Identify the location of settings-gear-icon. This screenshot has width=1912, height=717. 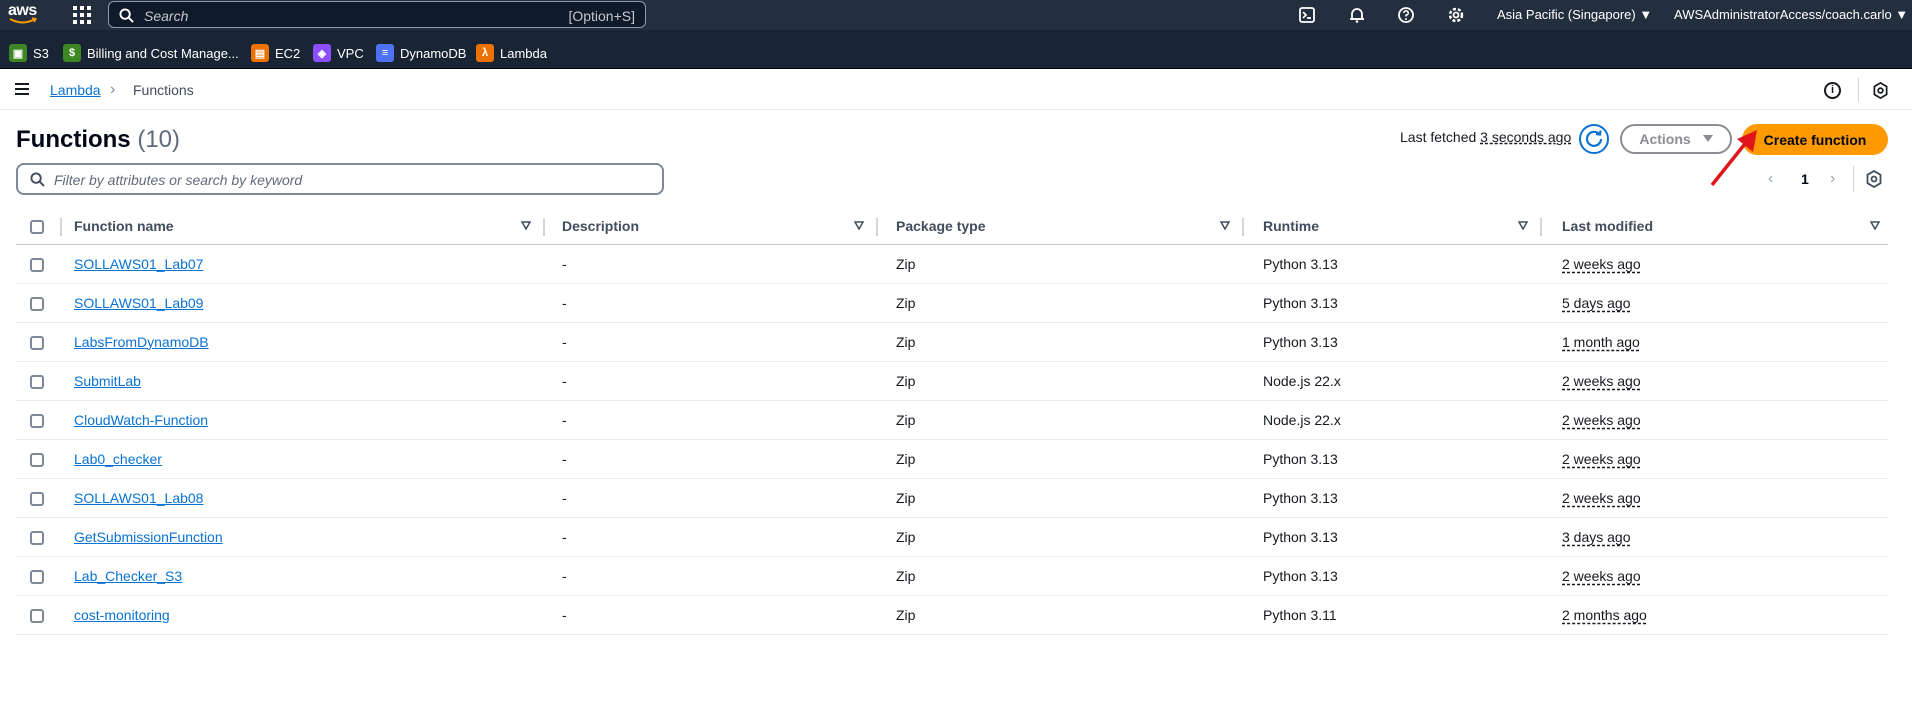
(1456, 15).